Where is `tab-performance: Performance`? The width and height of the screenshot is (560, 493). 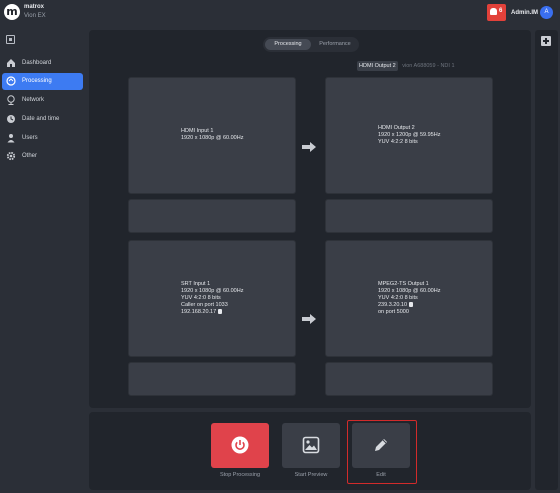 tab-performance: Performance is located at coordinates (335, 44).